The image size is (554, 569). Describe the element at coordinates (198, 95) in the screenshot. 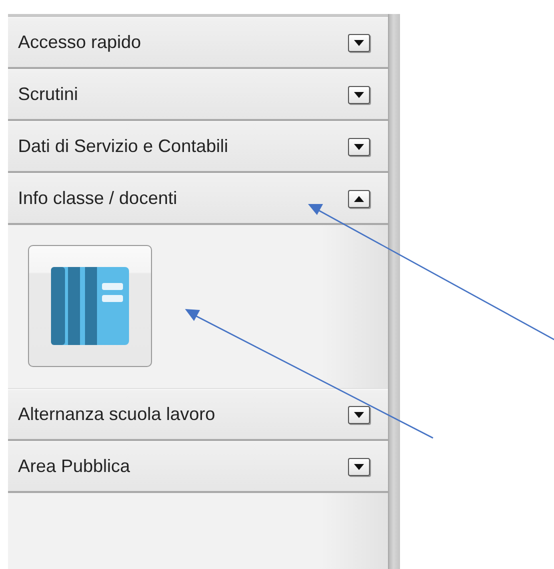

I see `accordion-header: Scrutini` at that location.